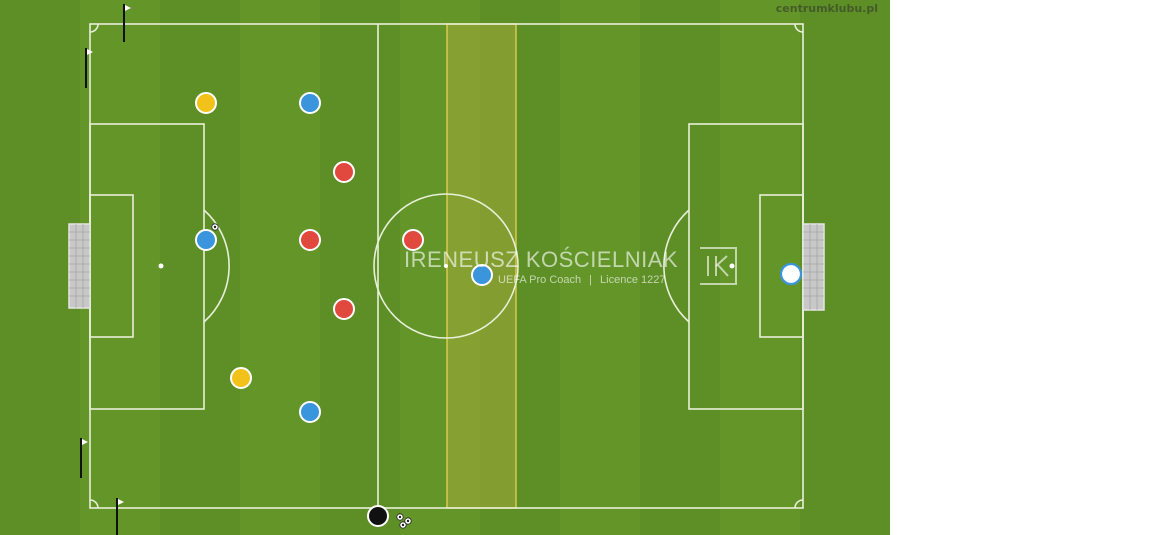 This screenshot has width=1150, height=535. I want to click on coach-name-watermark: IRENEUSZ KOŚCIELNIAK, so click(541, 259).